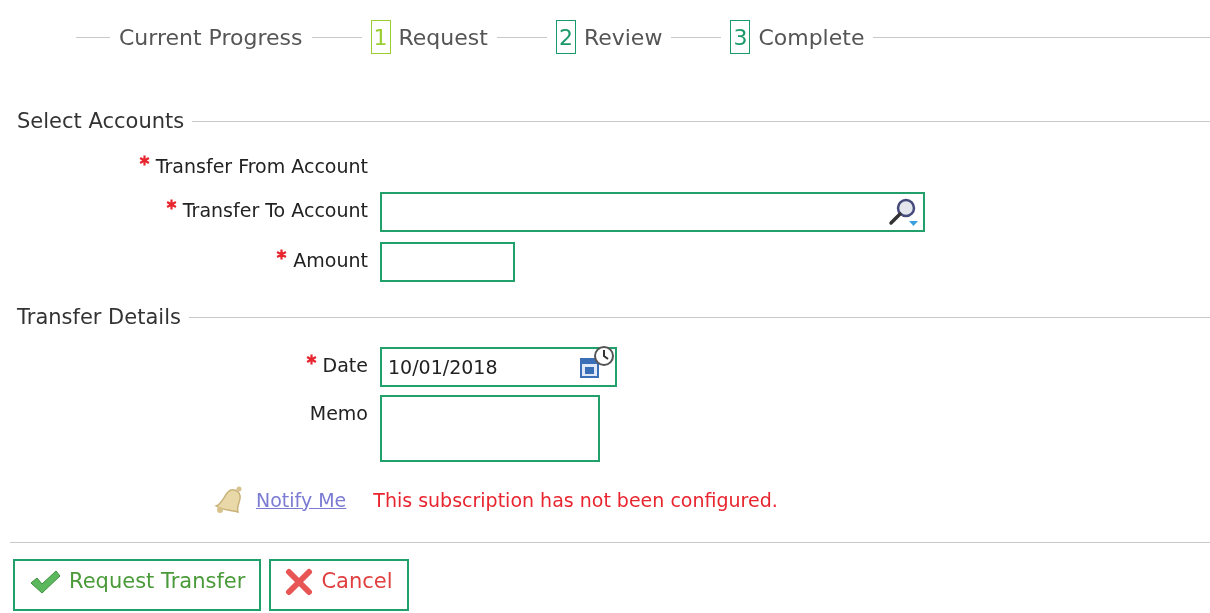  Describe the element at coordinates (338, 413) in the screenshot. I see `field-label: Memo` at that location.